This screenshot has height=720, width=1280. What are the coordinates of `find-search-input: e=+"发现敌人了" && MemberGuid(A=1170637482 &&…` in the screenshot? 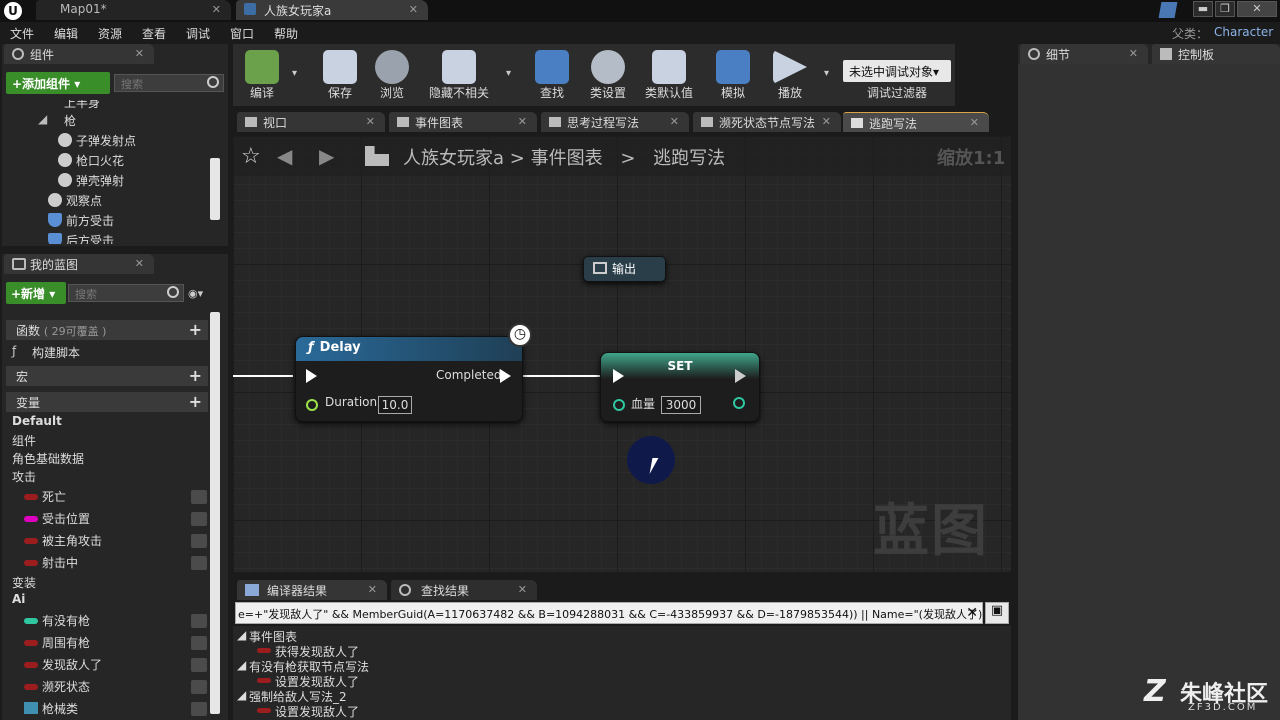 It's located at (609, 613).